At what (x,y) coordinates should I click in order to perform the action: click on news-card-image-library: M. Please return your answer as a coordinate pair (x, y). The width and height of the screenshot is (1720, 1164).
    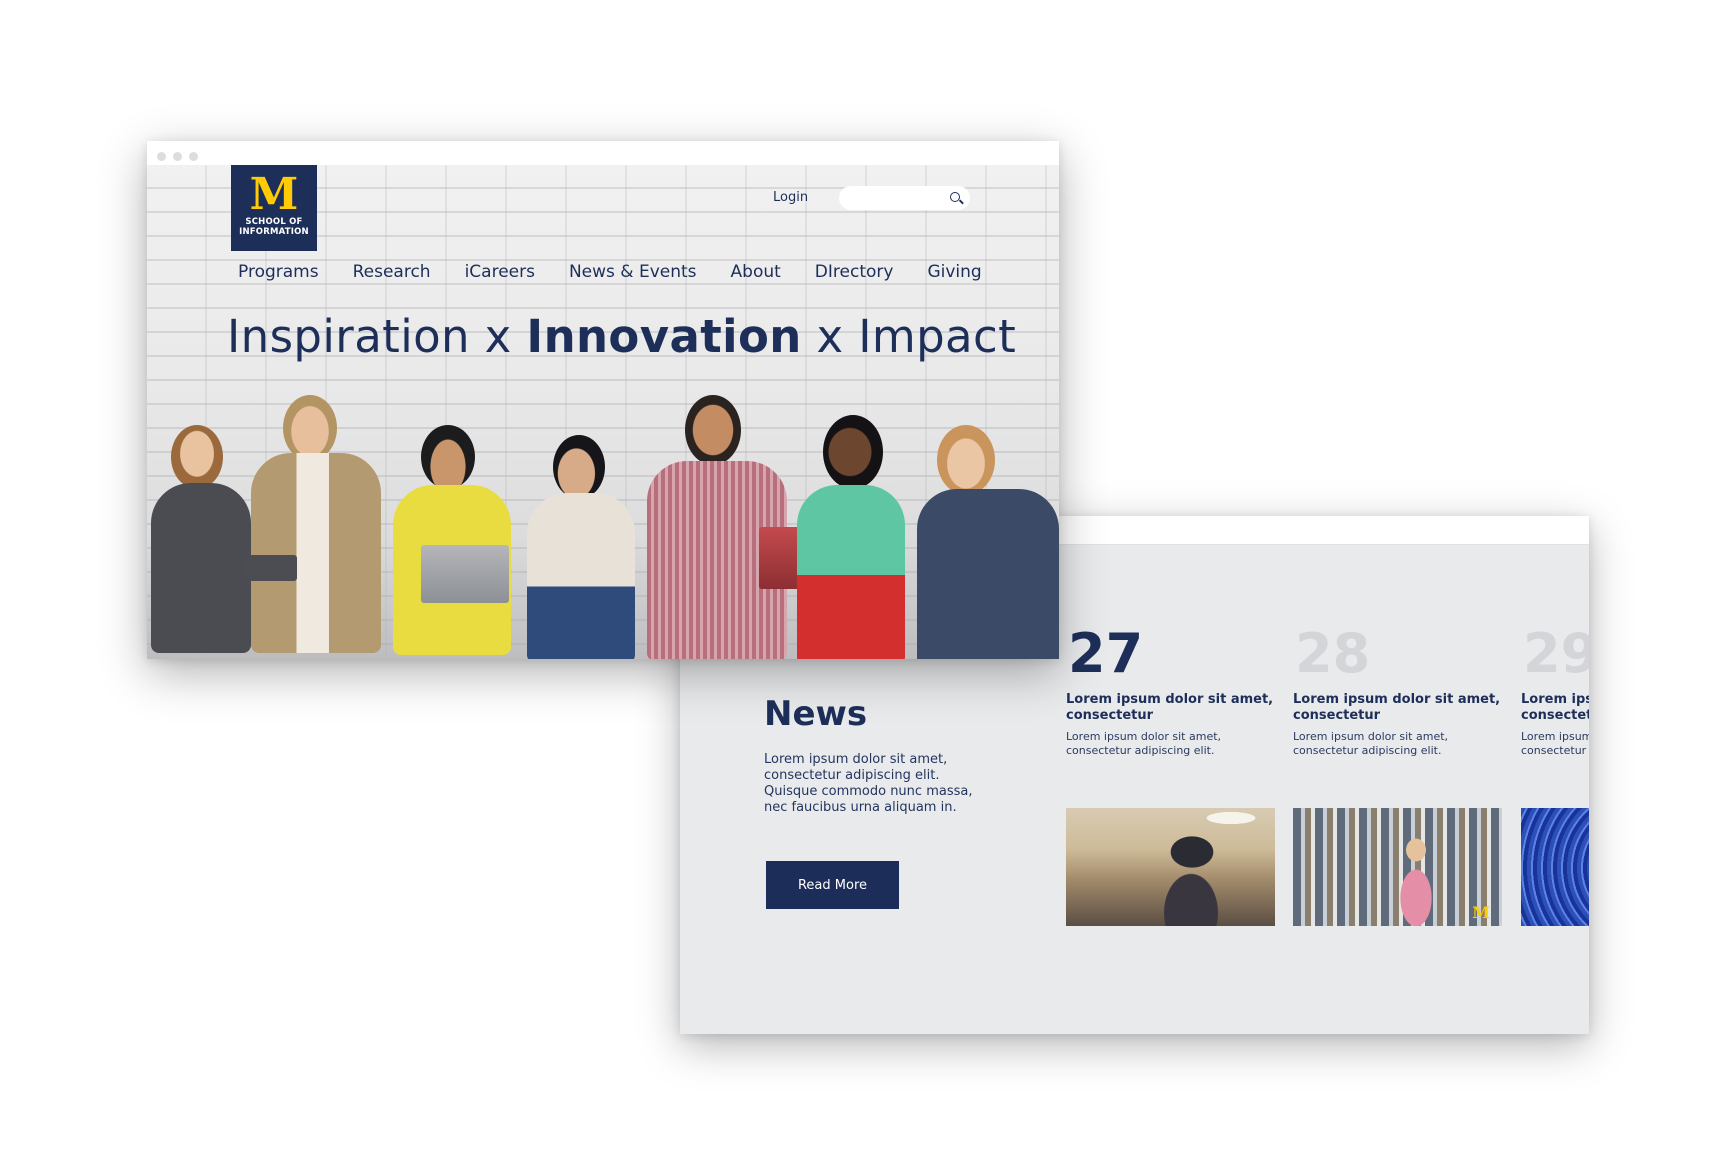
    Looking at the image, I should click on (1397, 867).